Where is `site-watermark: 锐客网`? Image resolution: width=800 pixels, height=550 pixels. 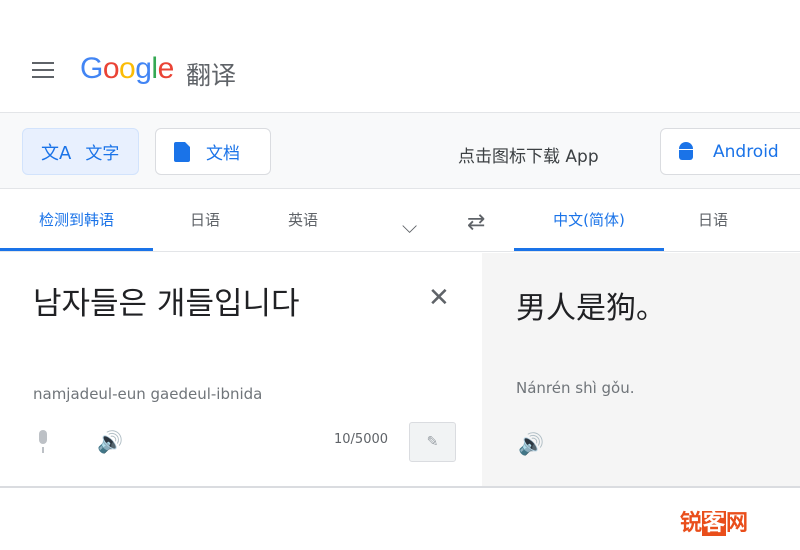
site-watermark: 锐客网 is located at coordinates (714, 523).